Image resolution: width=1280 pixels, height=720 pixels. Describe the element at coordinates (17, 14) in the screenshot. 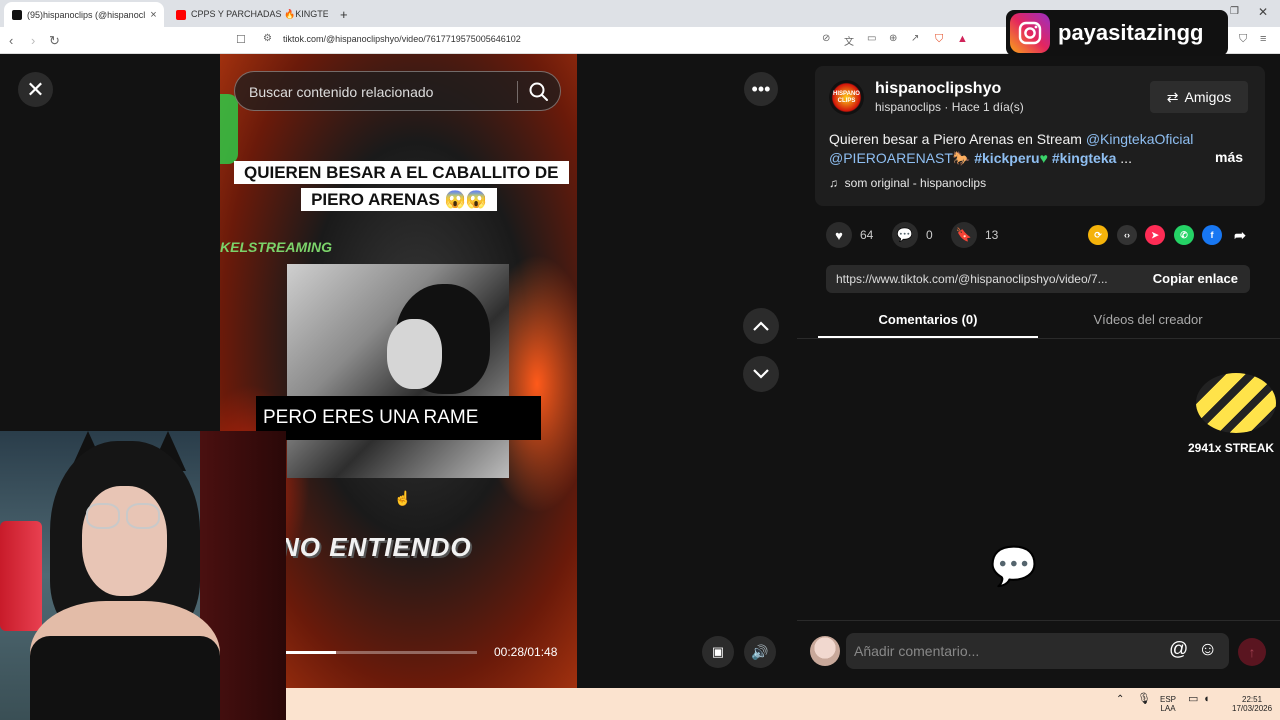

I see `tiktok-icon` at that location.